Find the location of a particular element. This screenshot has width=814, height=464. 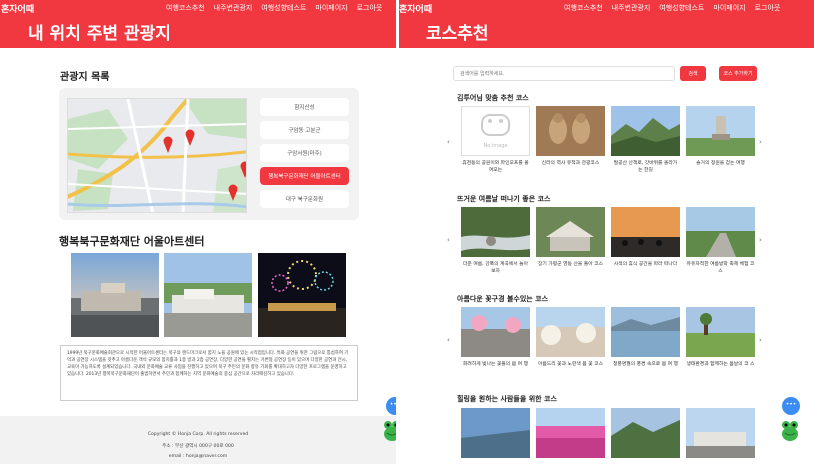

no-image-label: No image is located at coordinates (495, 146).